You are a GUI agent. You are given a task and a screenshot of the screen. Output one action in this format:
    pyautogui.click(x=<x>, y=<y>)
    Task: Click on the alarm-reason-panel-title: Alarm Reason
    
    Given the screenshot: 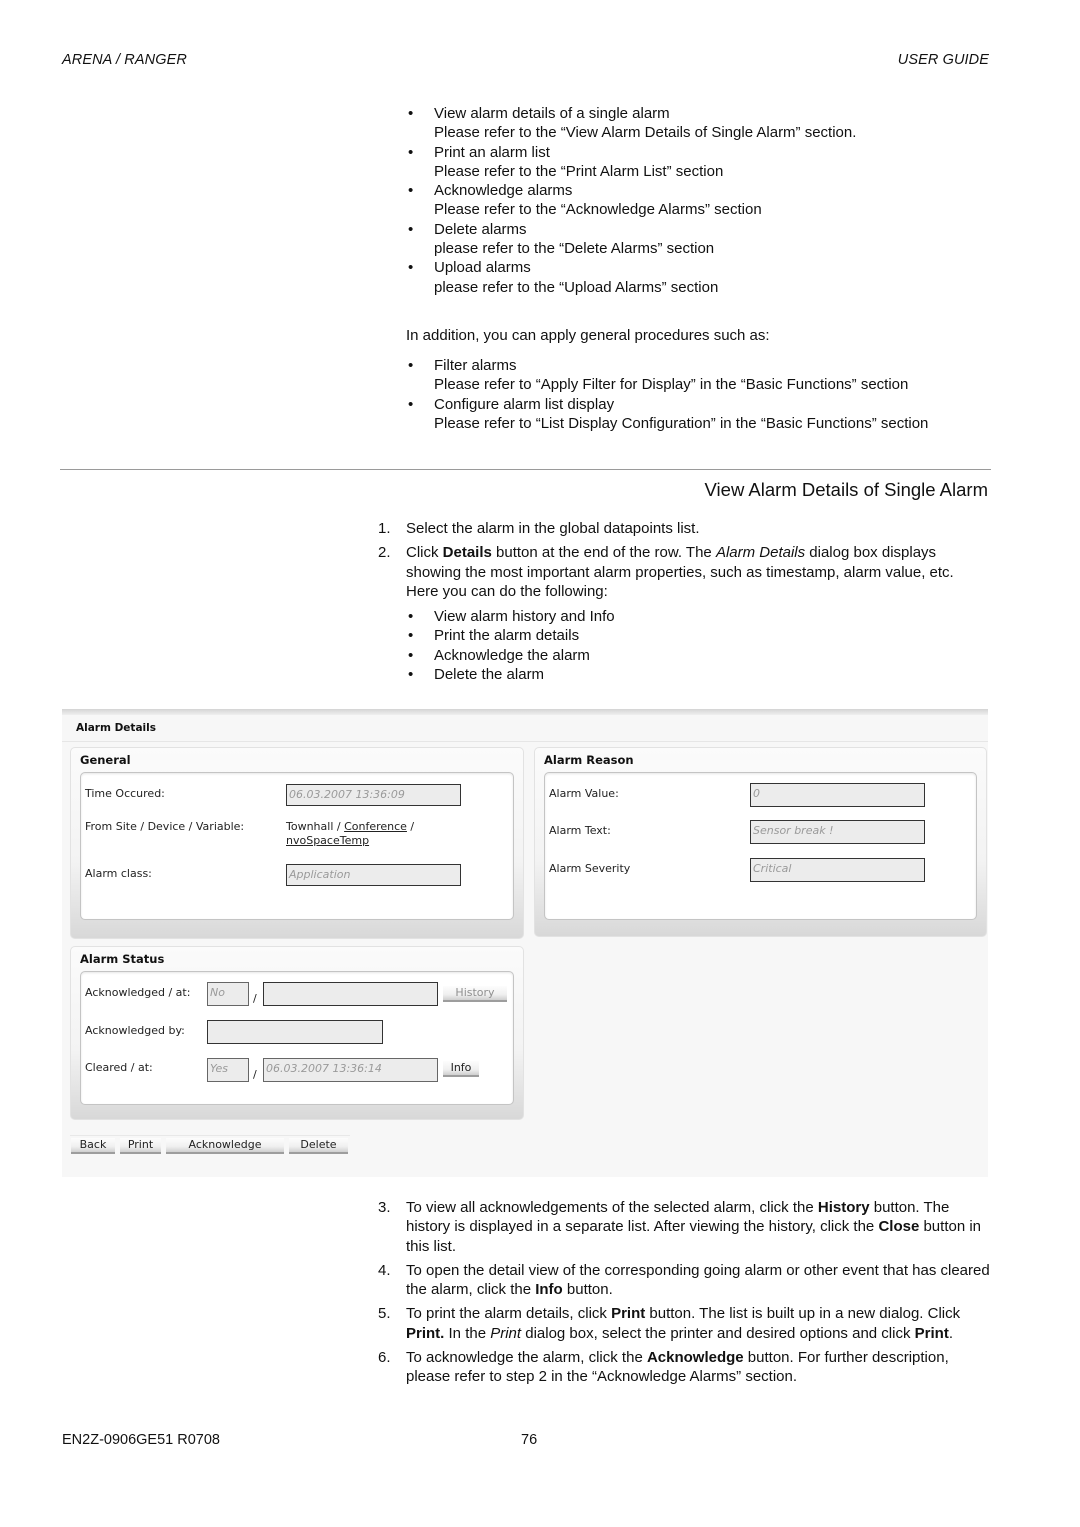 What is the action you would take?
    pyautogui.click(x=589, y=760)
    